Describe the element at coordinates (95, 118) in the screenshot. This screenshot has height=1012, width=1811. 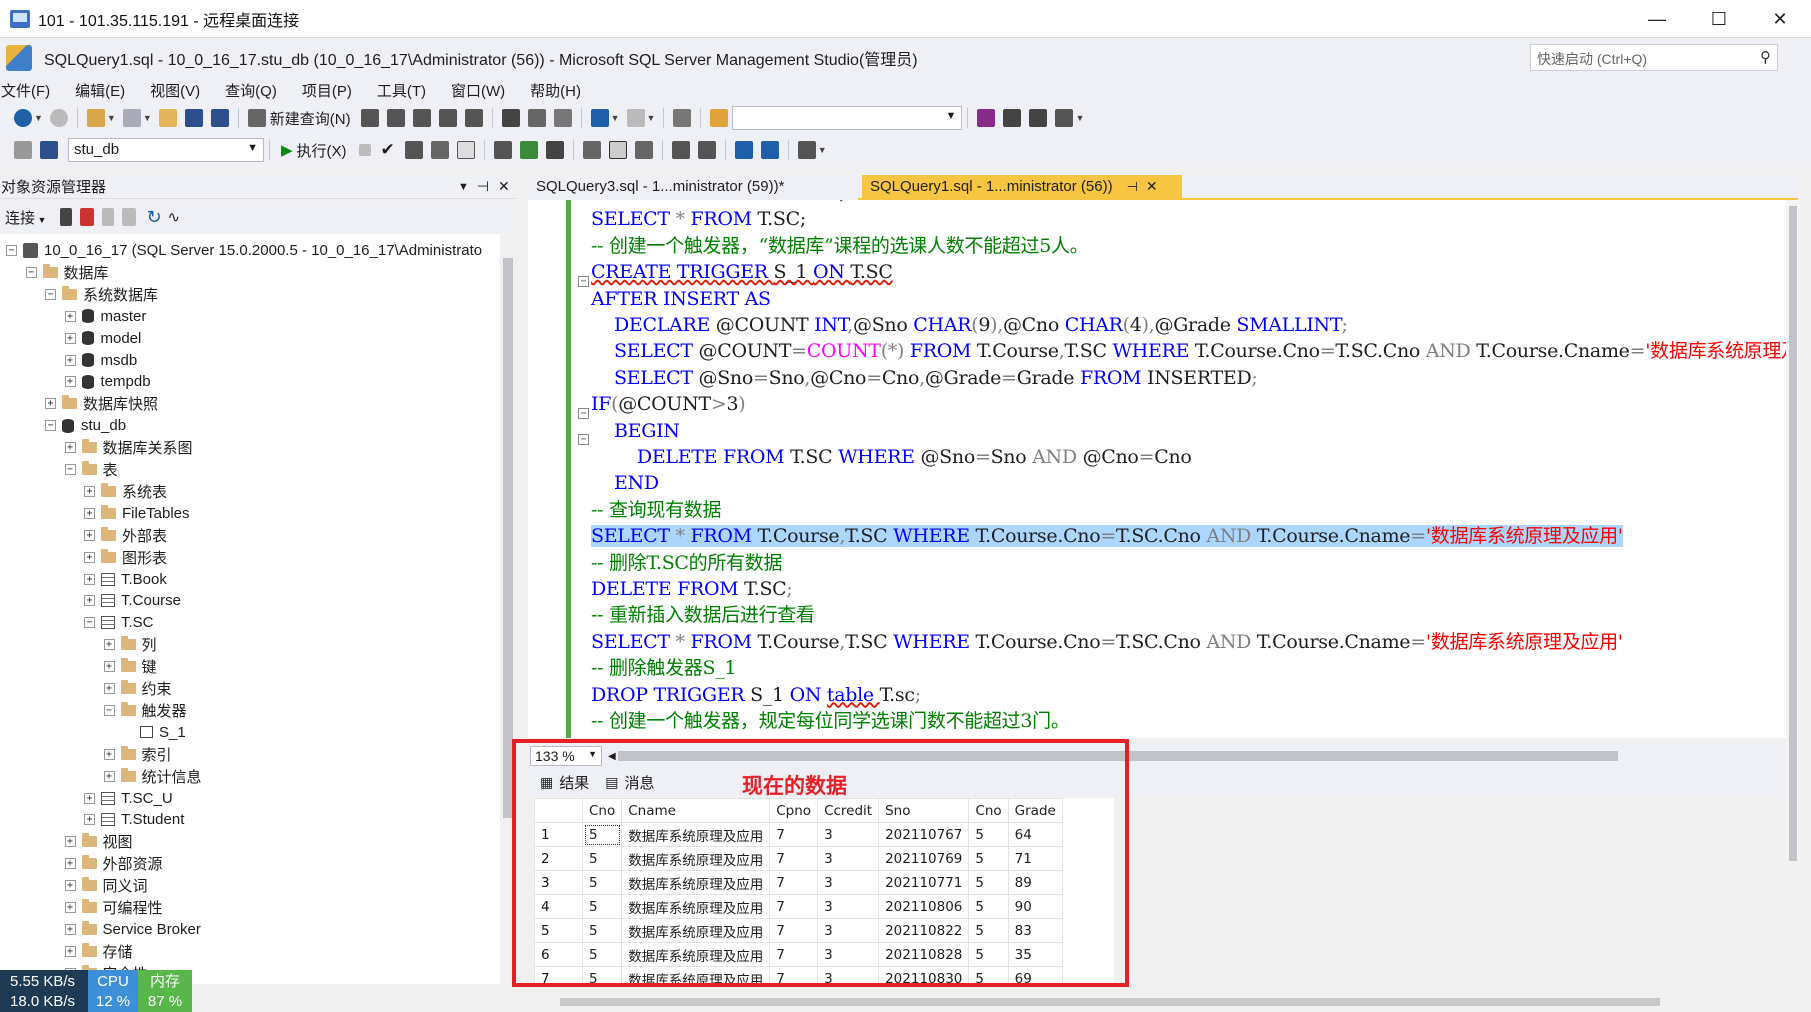
I see `new-project-icon` at that location.